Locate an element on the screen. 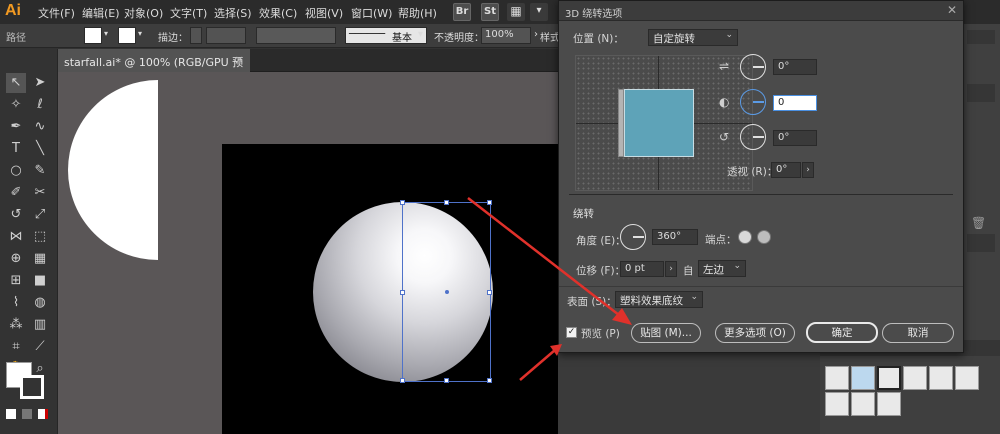 This screenshot has width=1000, height=434. semicircle-path is located at coordinates (113, 170).